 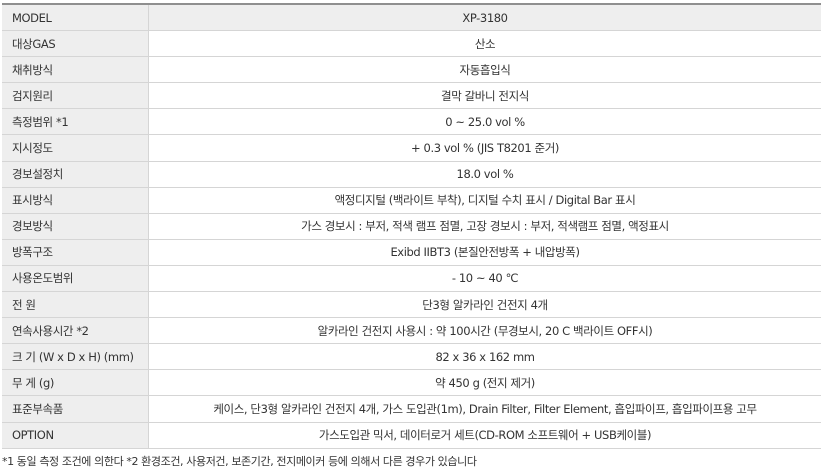 What do you see at coordinates (484, 279) in the screenshot?
I see `spec-value: - 10 ~ 40 ℃` at bounding box center [484, 279].